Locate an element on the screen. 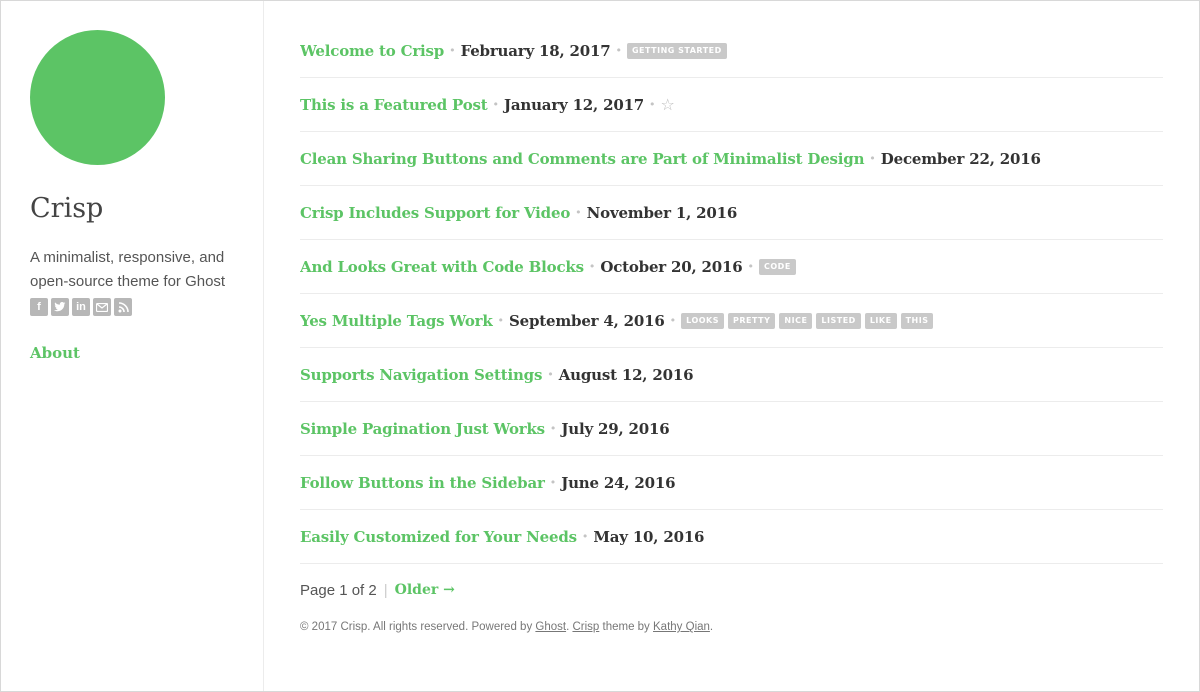 The image size is (1200, 692). rss-icon is located at coordinates (123, 307).